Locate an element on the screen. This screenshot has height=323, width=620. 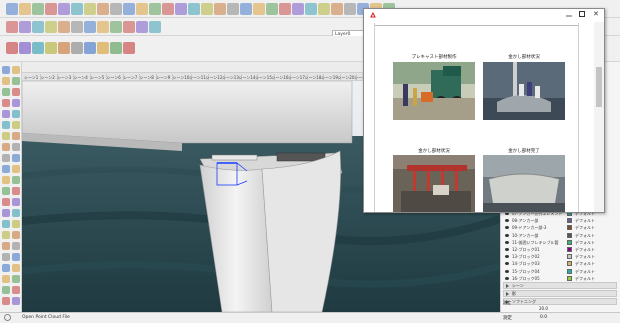
open-icon is located at coordinates (25, 9).